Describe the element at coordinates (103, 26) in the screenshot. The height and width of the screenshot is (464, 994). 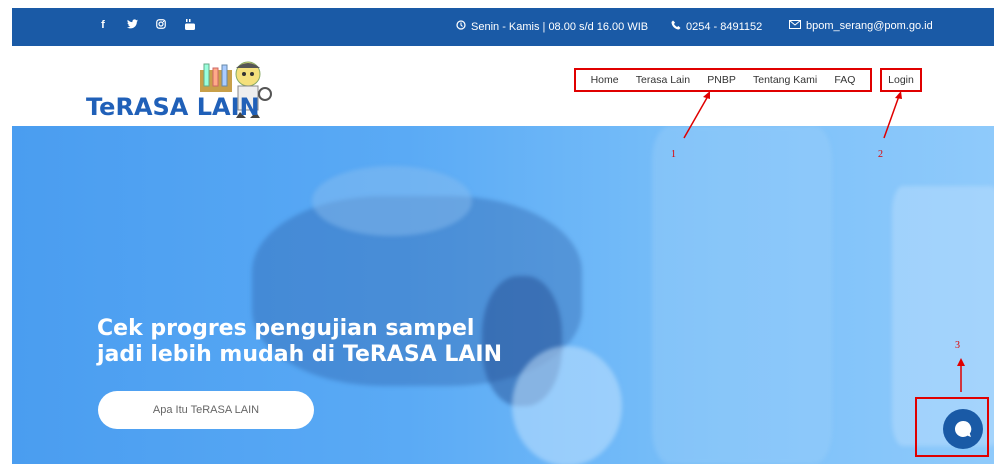
I see `facebook-icon: f` at that location.